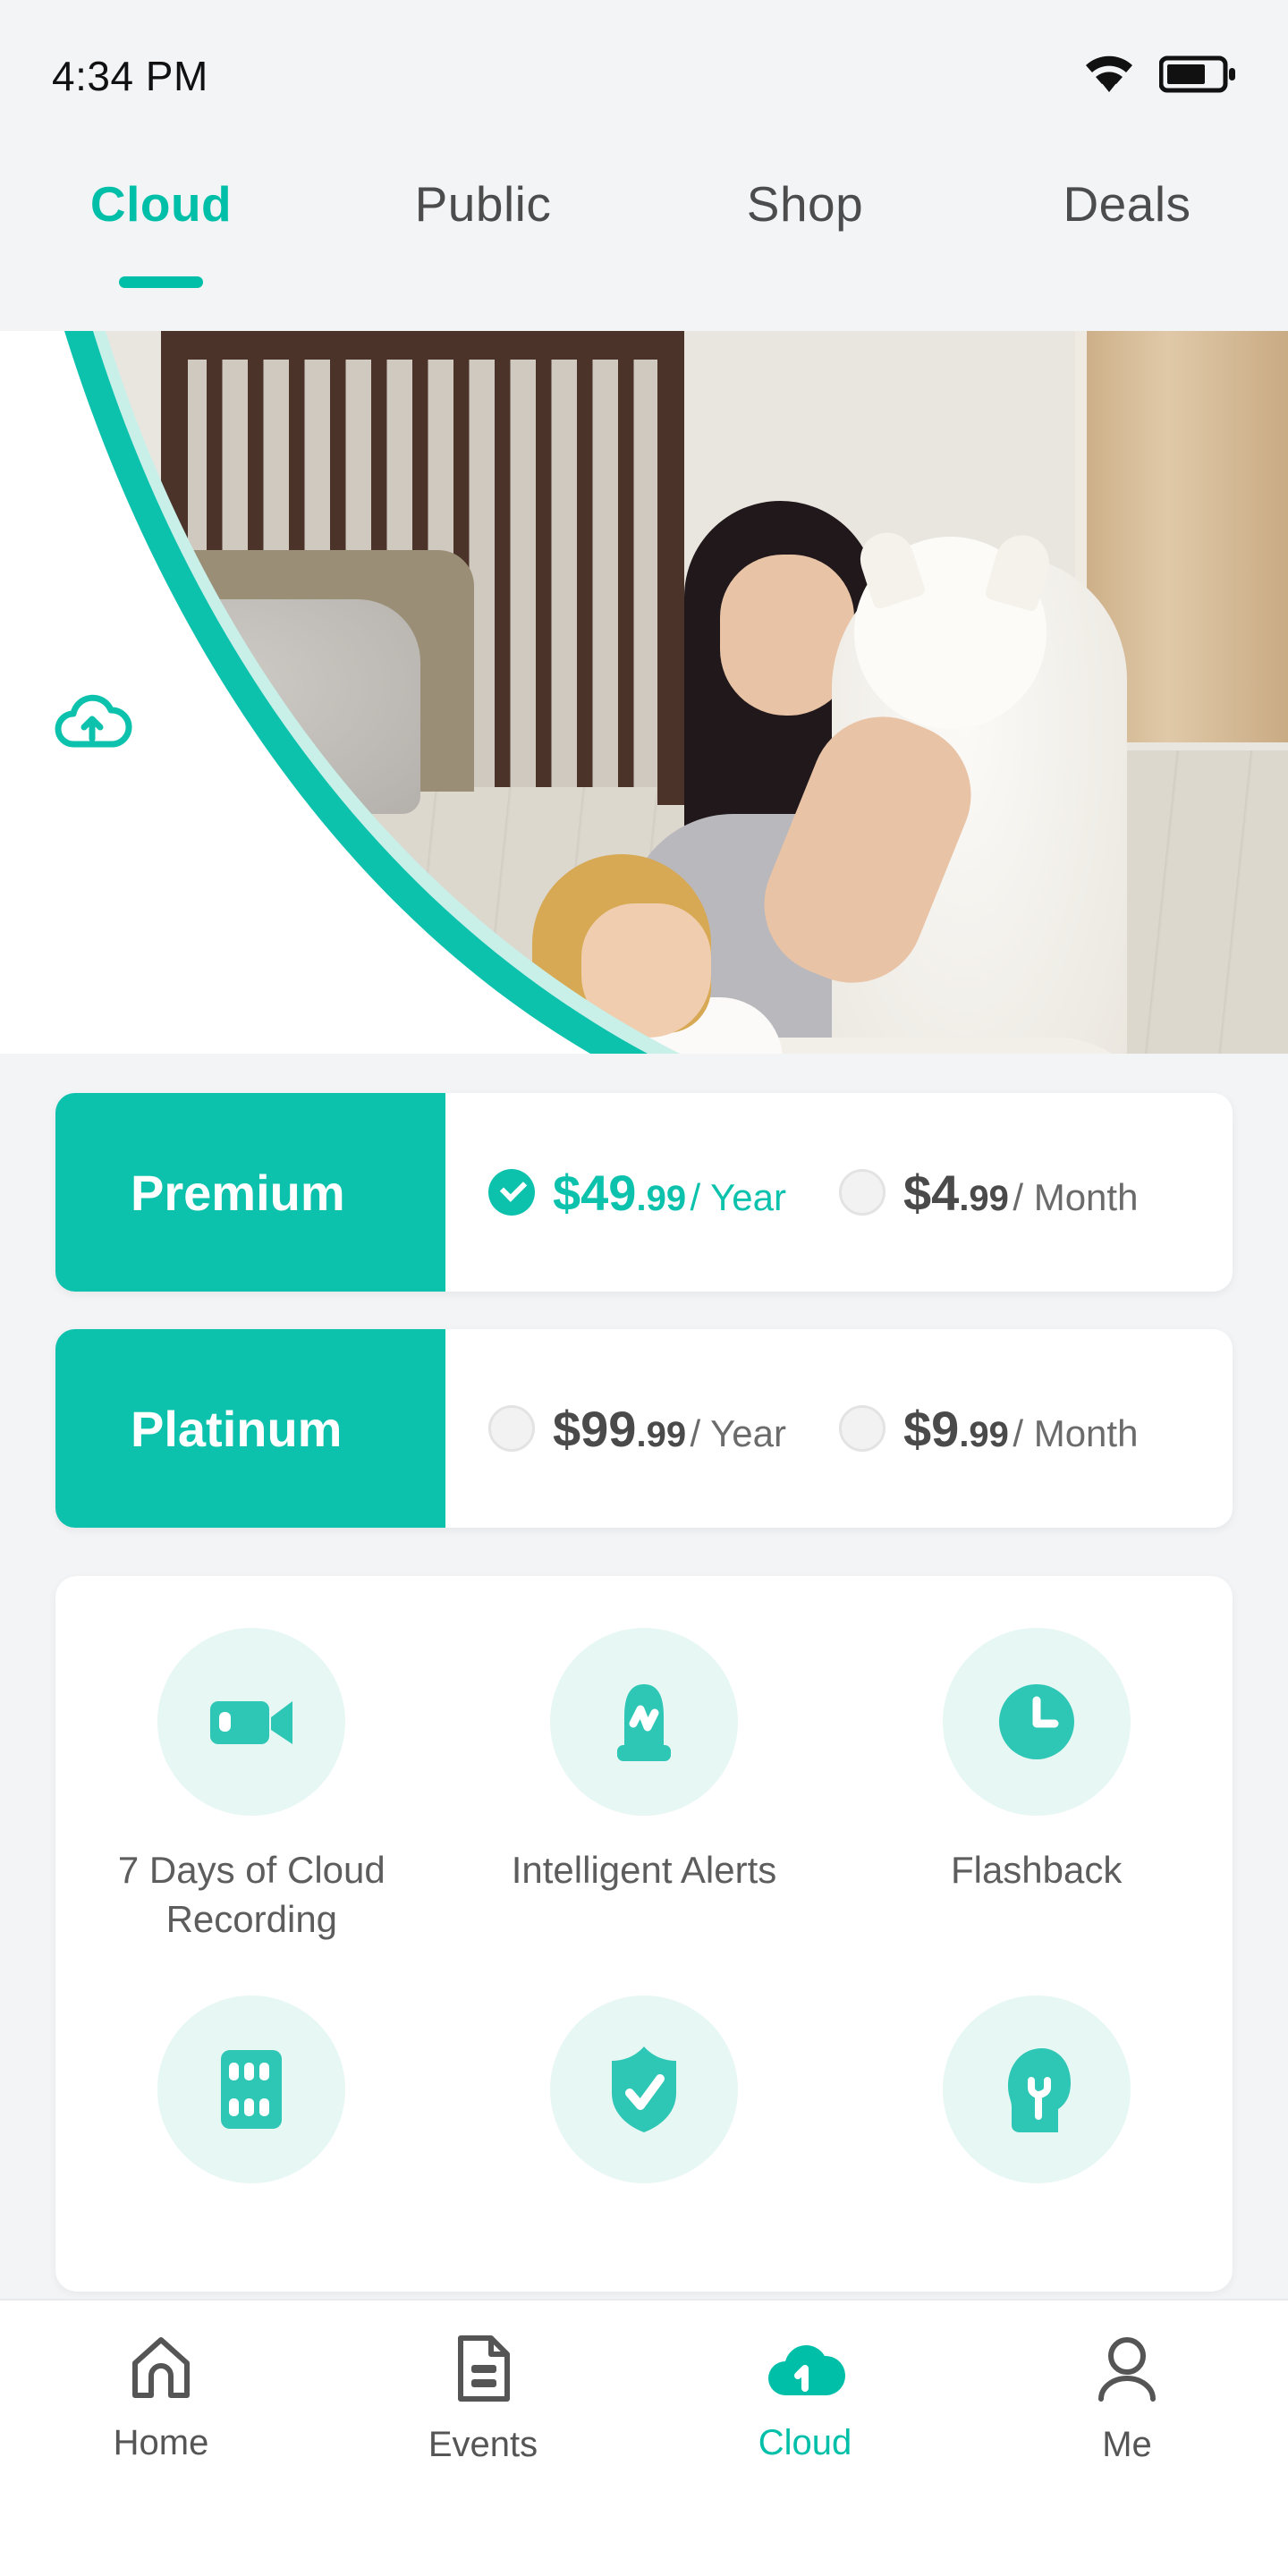  I want to click on tab-public: Public, so click(483, 204).